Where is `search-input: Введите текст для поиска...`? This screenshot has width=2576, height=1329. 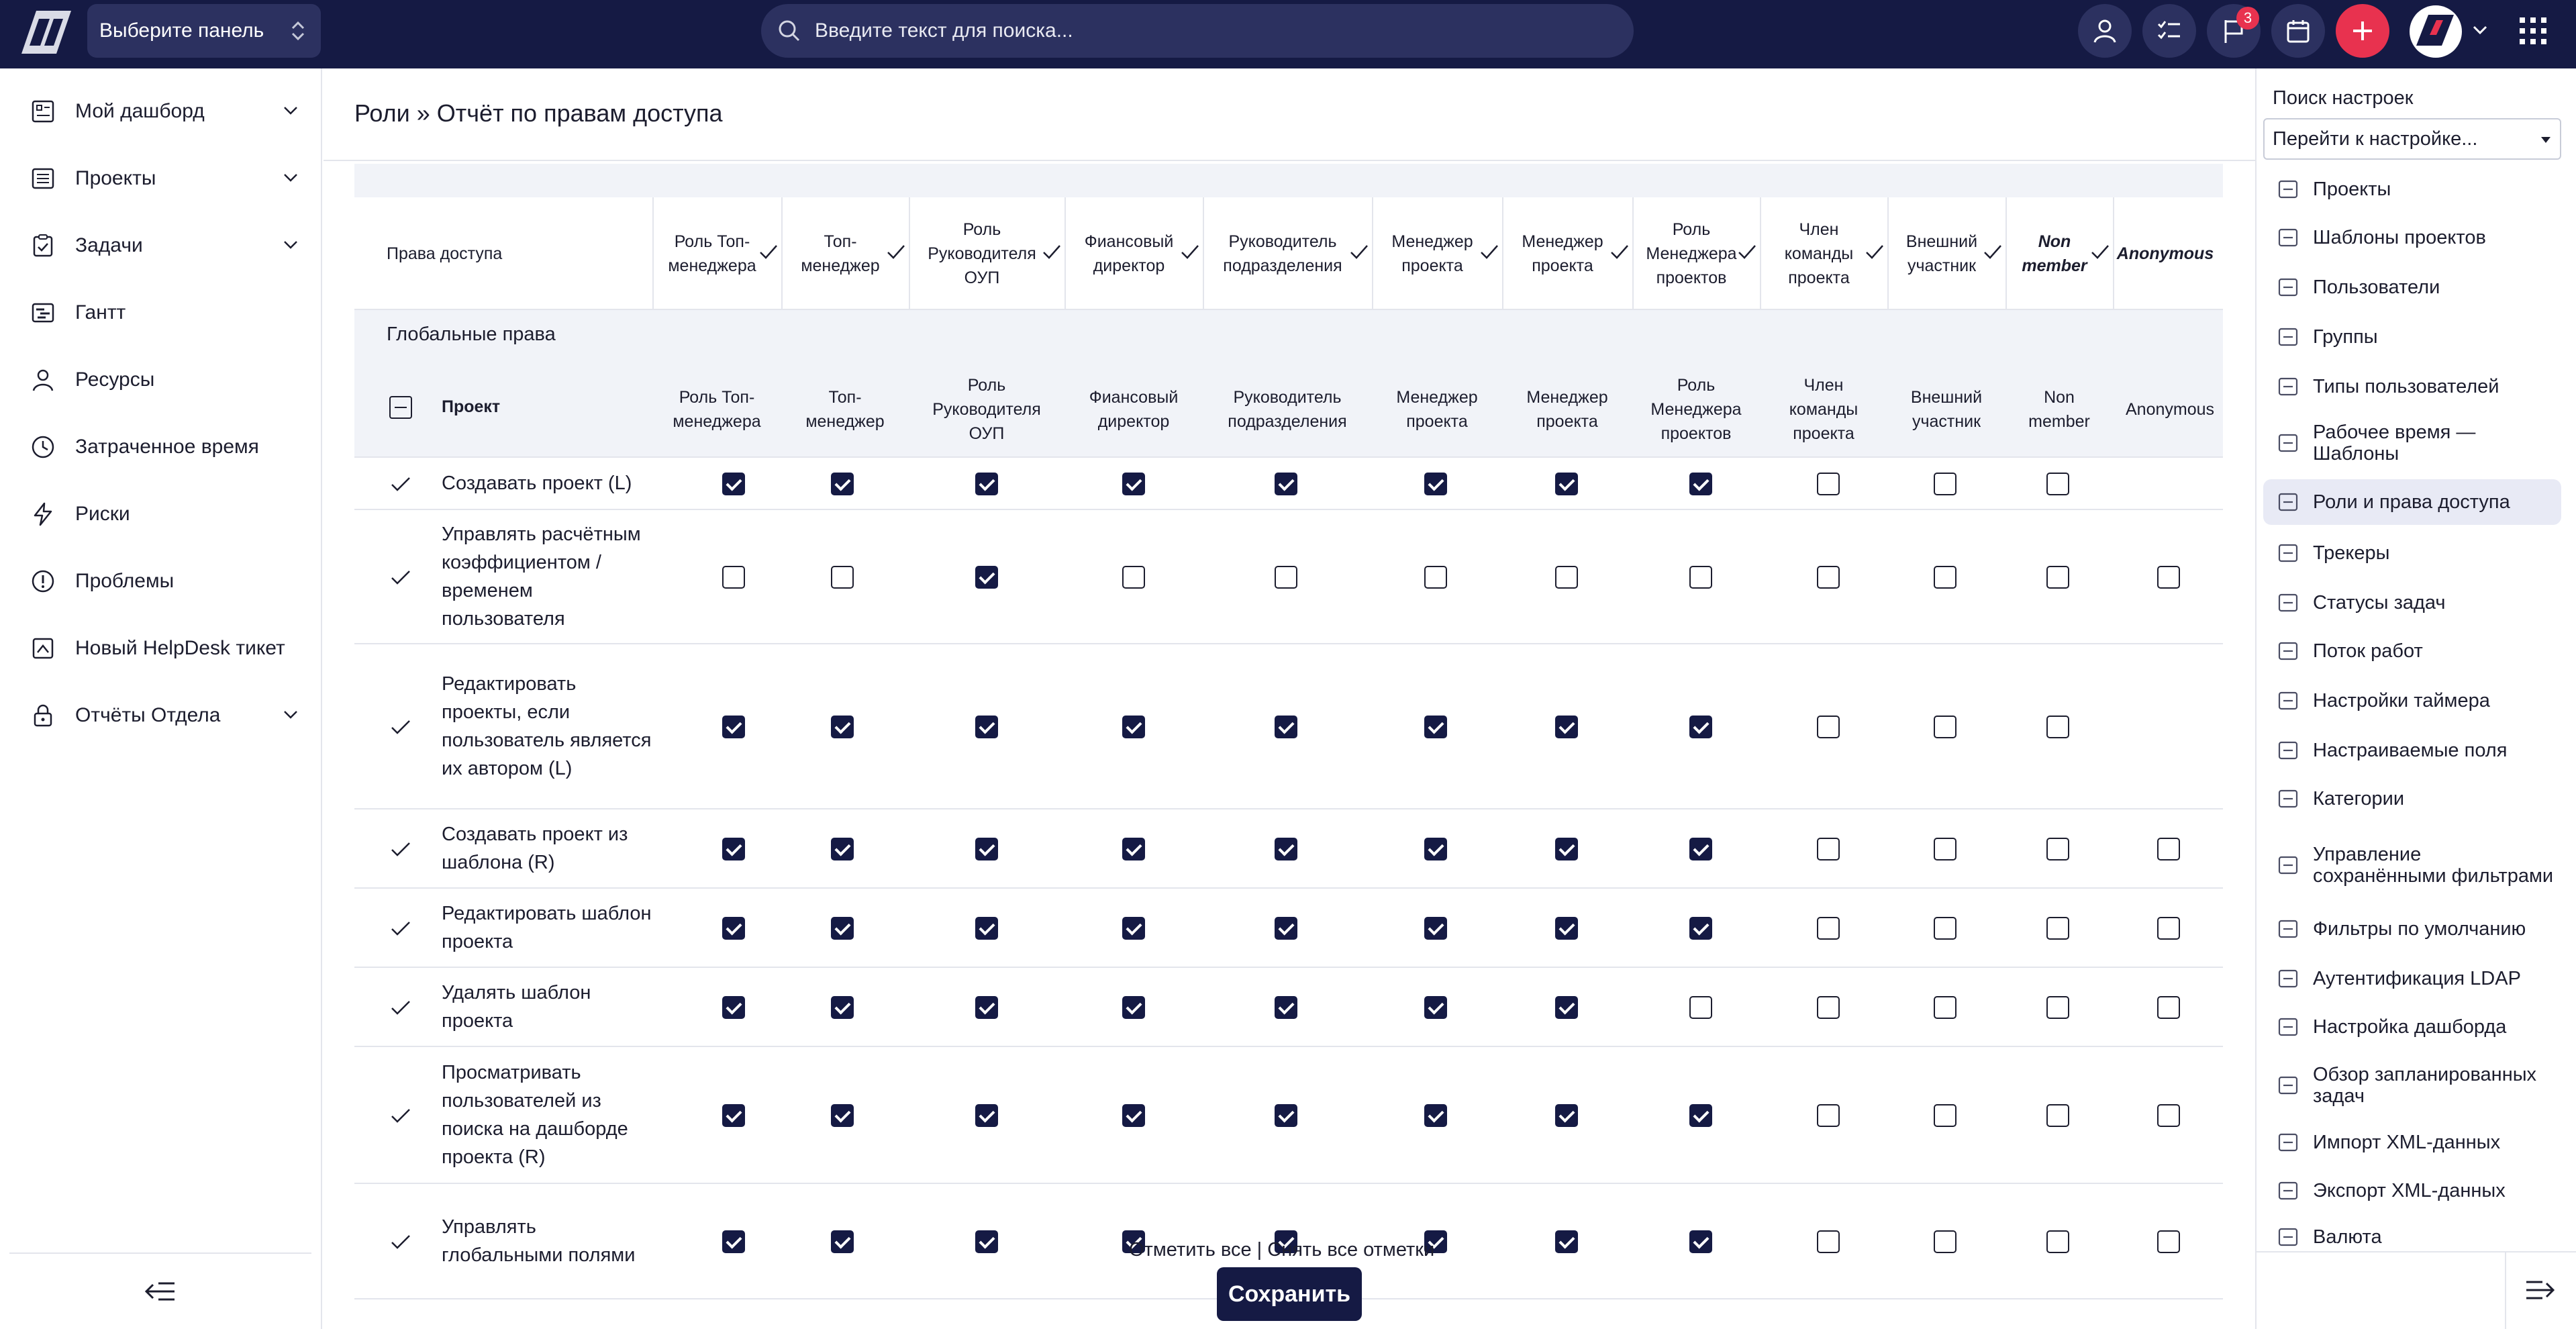 search-input: Введите текст для поиска... is located at coordinates (1197, 31).